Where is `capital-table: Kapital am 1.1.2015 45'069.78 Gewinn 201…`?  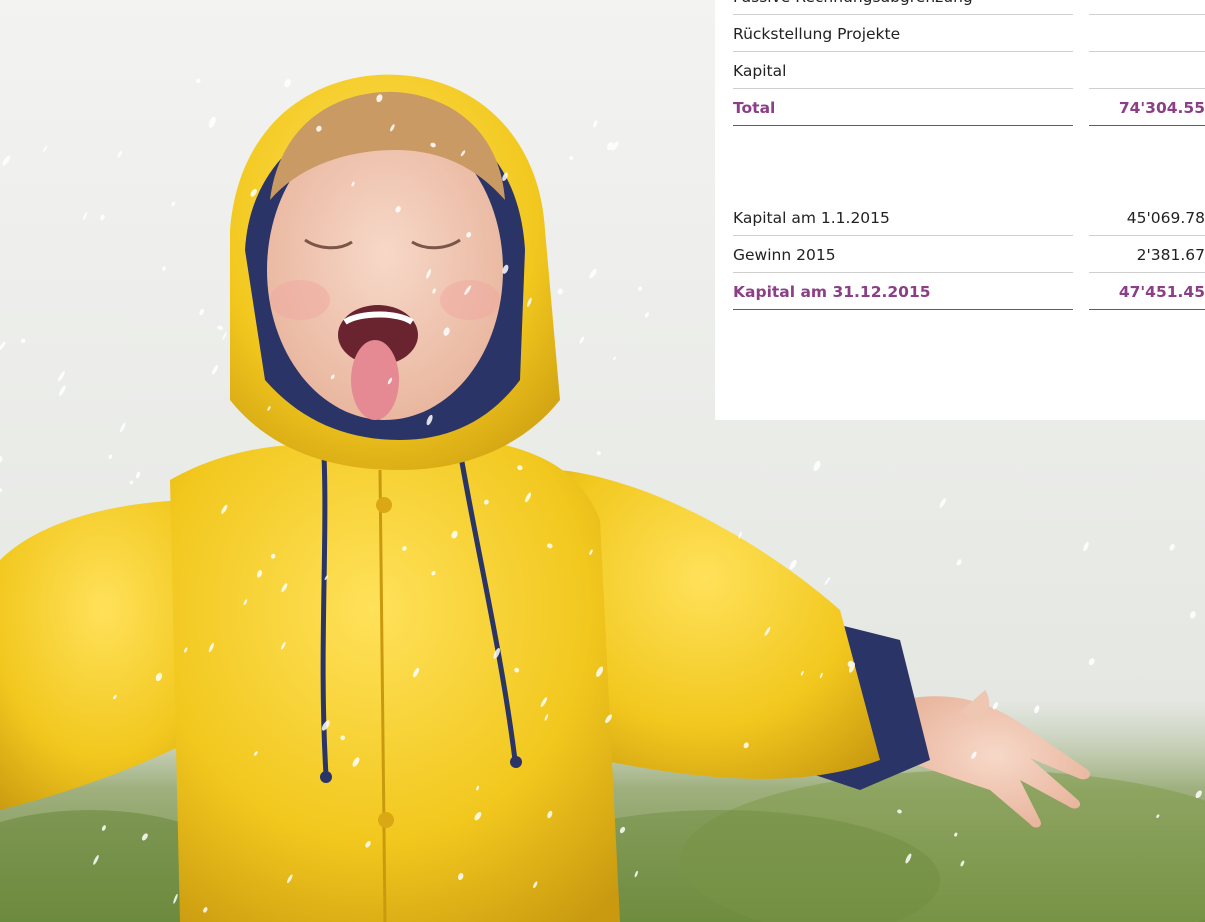 capital-table: Kapital am 1.1.2015 45'069.78 Gewinn 201… is located at coordinates (969, 254).